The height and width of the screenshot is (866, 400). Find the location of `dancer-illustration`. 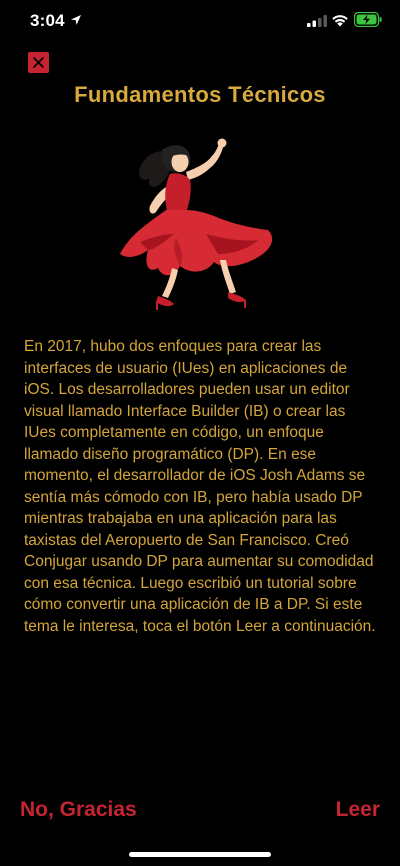

dancer-illustration is located at coordinates (196, 224).